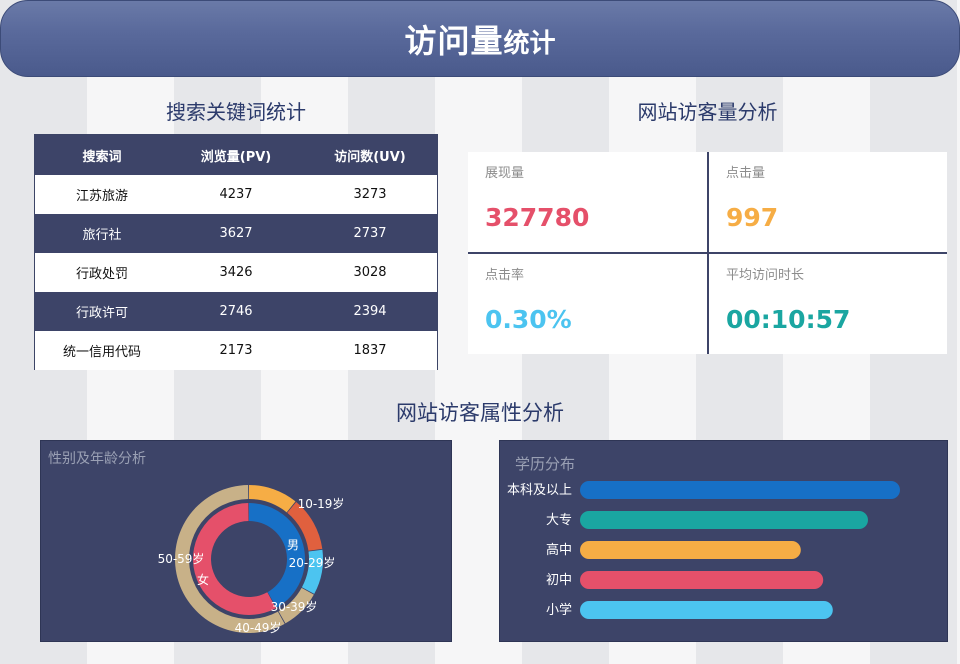 This screenshot has width=960, height=664. I want to click on grid-divider-horizontal, so click(707, 253).